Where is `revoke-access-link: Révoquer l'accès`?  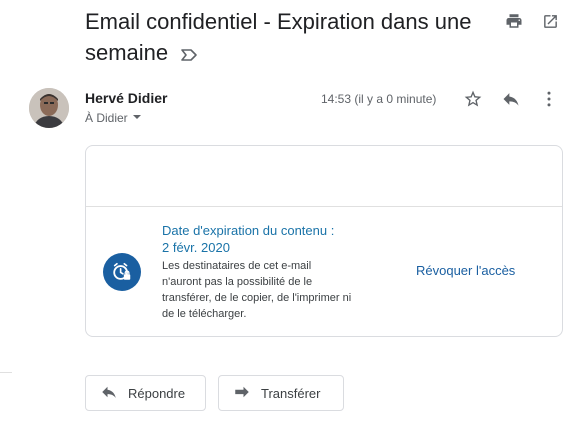
revoke-access-link: Révoquer l'accès is located at coordinates (465, 270).